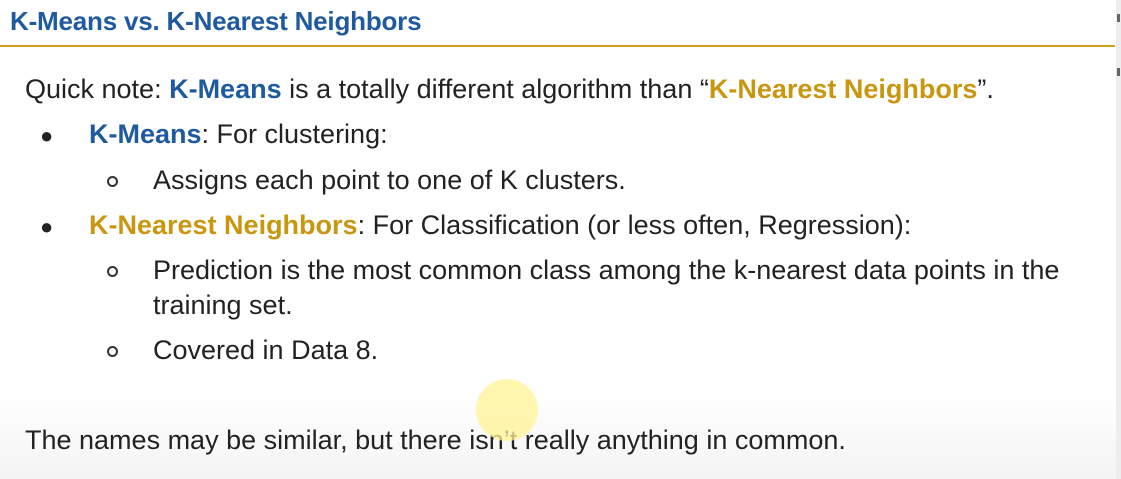  Describe the element at coordinates (145, 134) in the screenshot. I see `list-item-term: K-Means` at that location.